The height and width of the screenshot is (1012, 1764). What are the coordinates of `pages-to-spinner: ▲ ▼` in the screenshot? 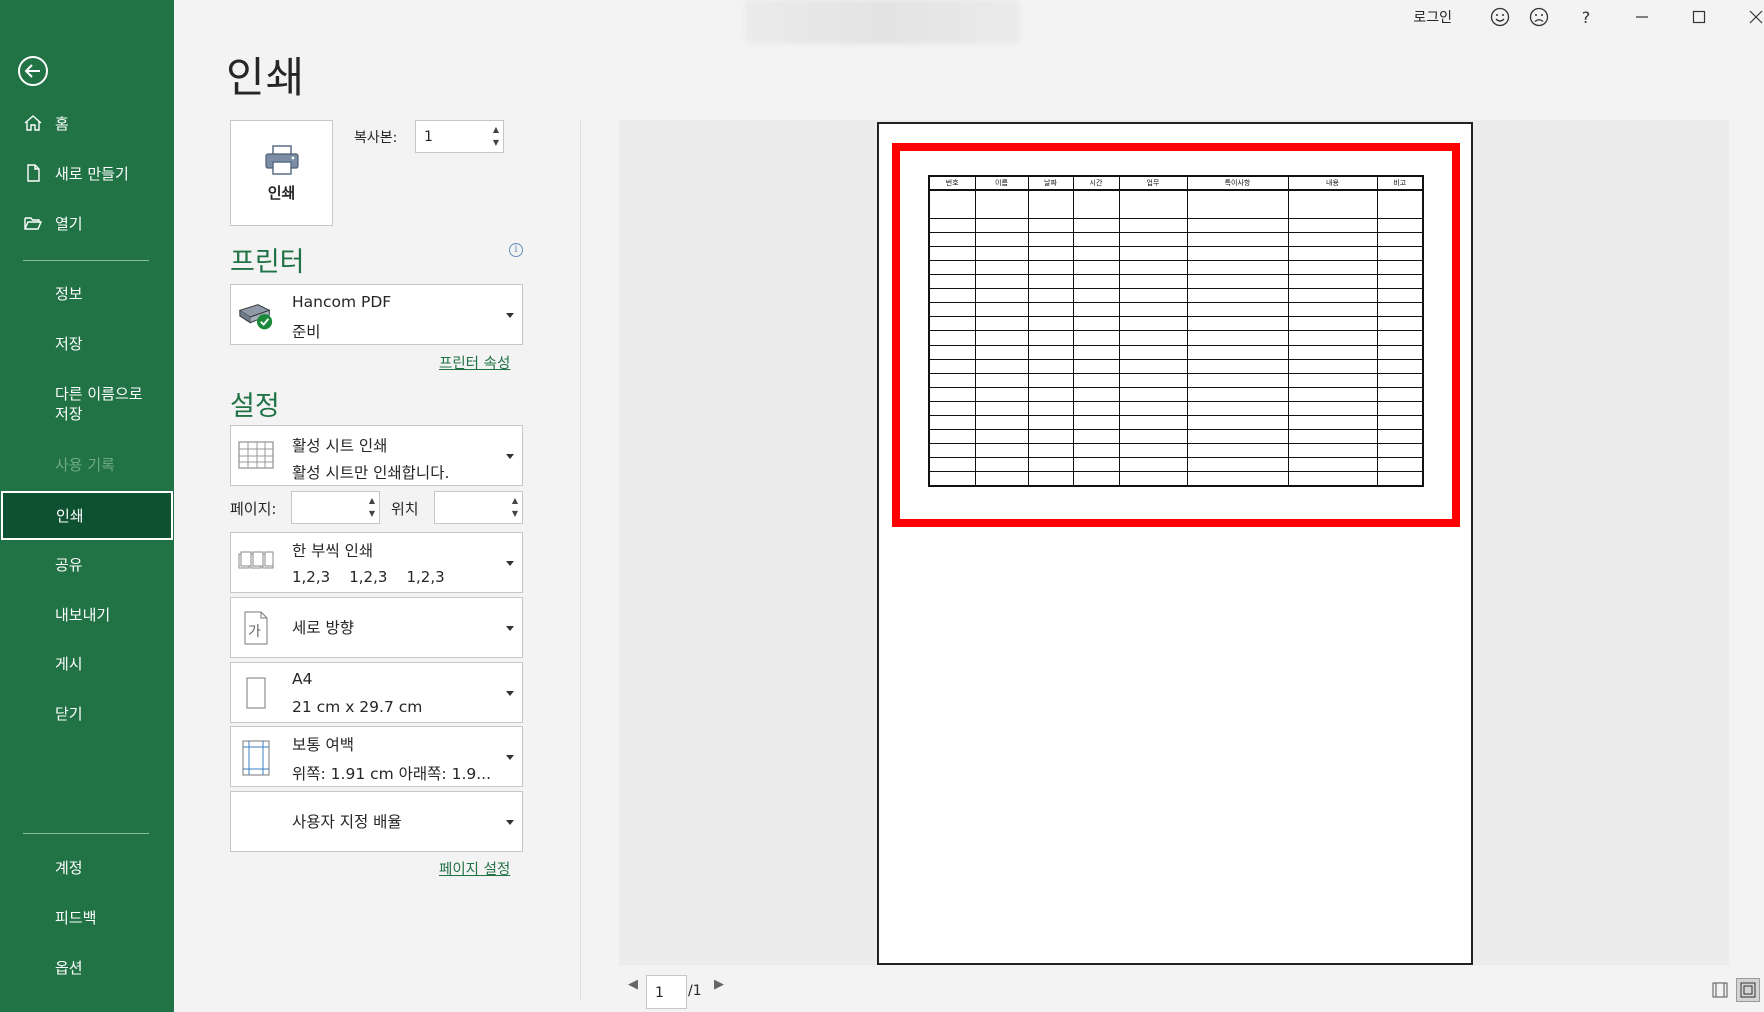 It's located at (478, 507).